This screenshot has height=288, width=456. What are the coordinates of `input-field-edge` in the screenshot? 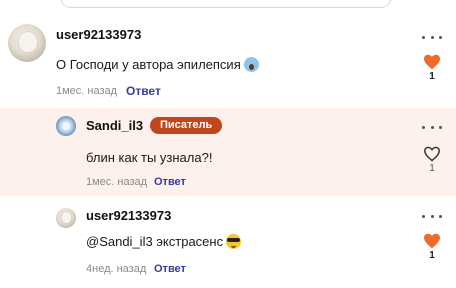 It's located at (226, 4).